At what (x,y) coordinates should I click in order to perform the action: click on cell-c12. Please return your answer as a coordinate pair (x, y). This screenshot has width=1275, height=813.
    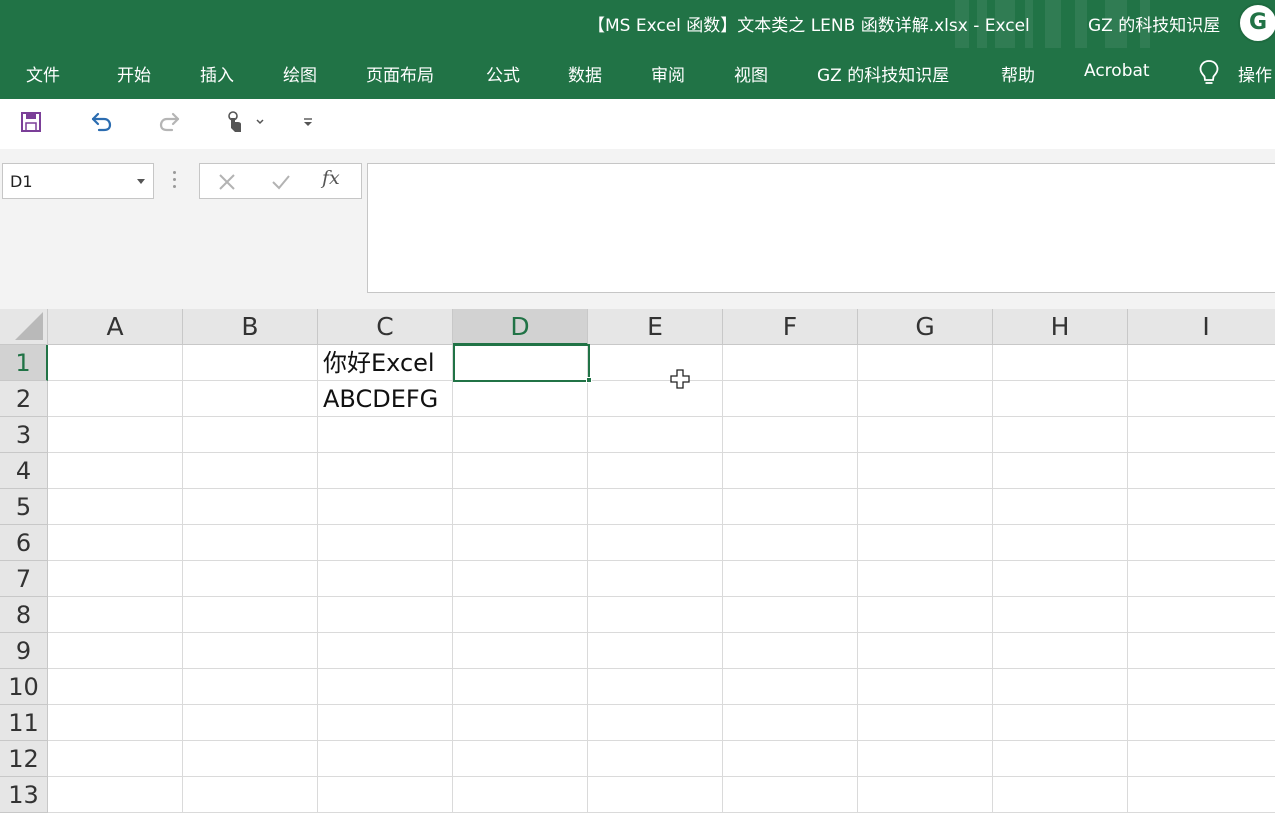
    Looking at the image, I should click on (385, 759).